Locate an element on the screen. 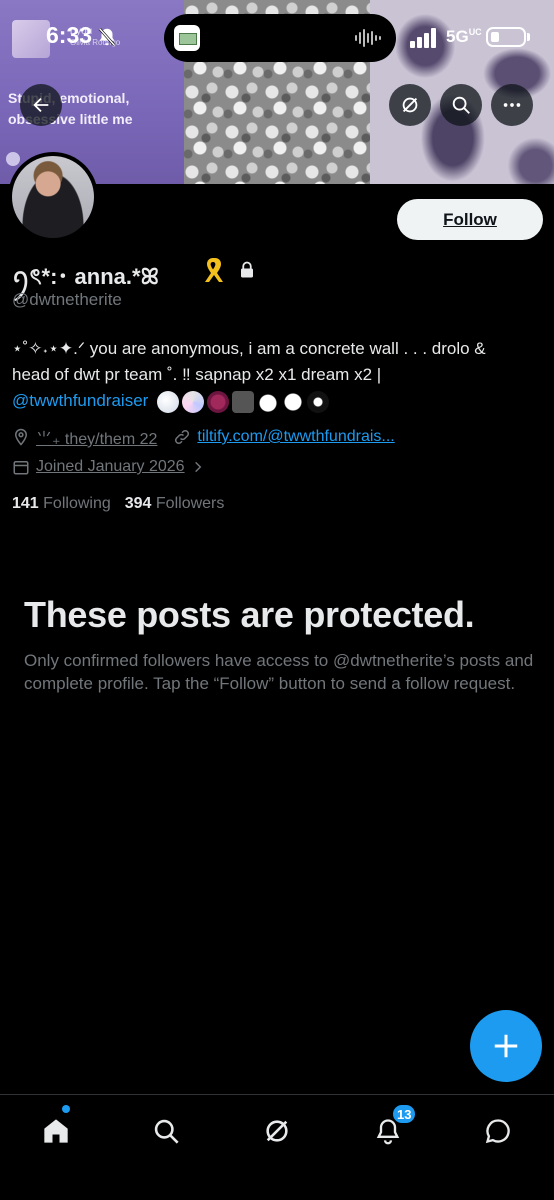 Image resolution: width=554 pixels, height=1200 pixels. link-icon is located at coordinates (182, 437).